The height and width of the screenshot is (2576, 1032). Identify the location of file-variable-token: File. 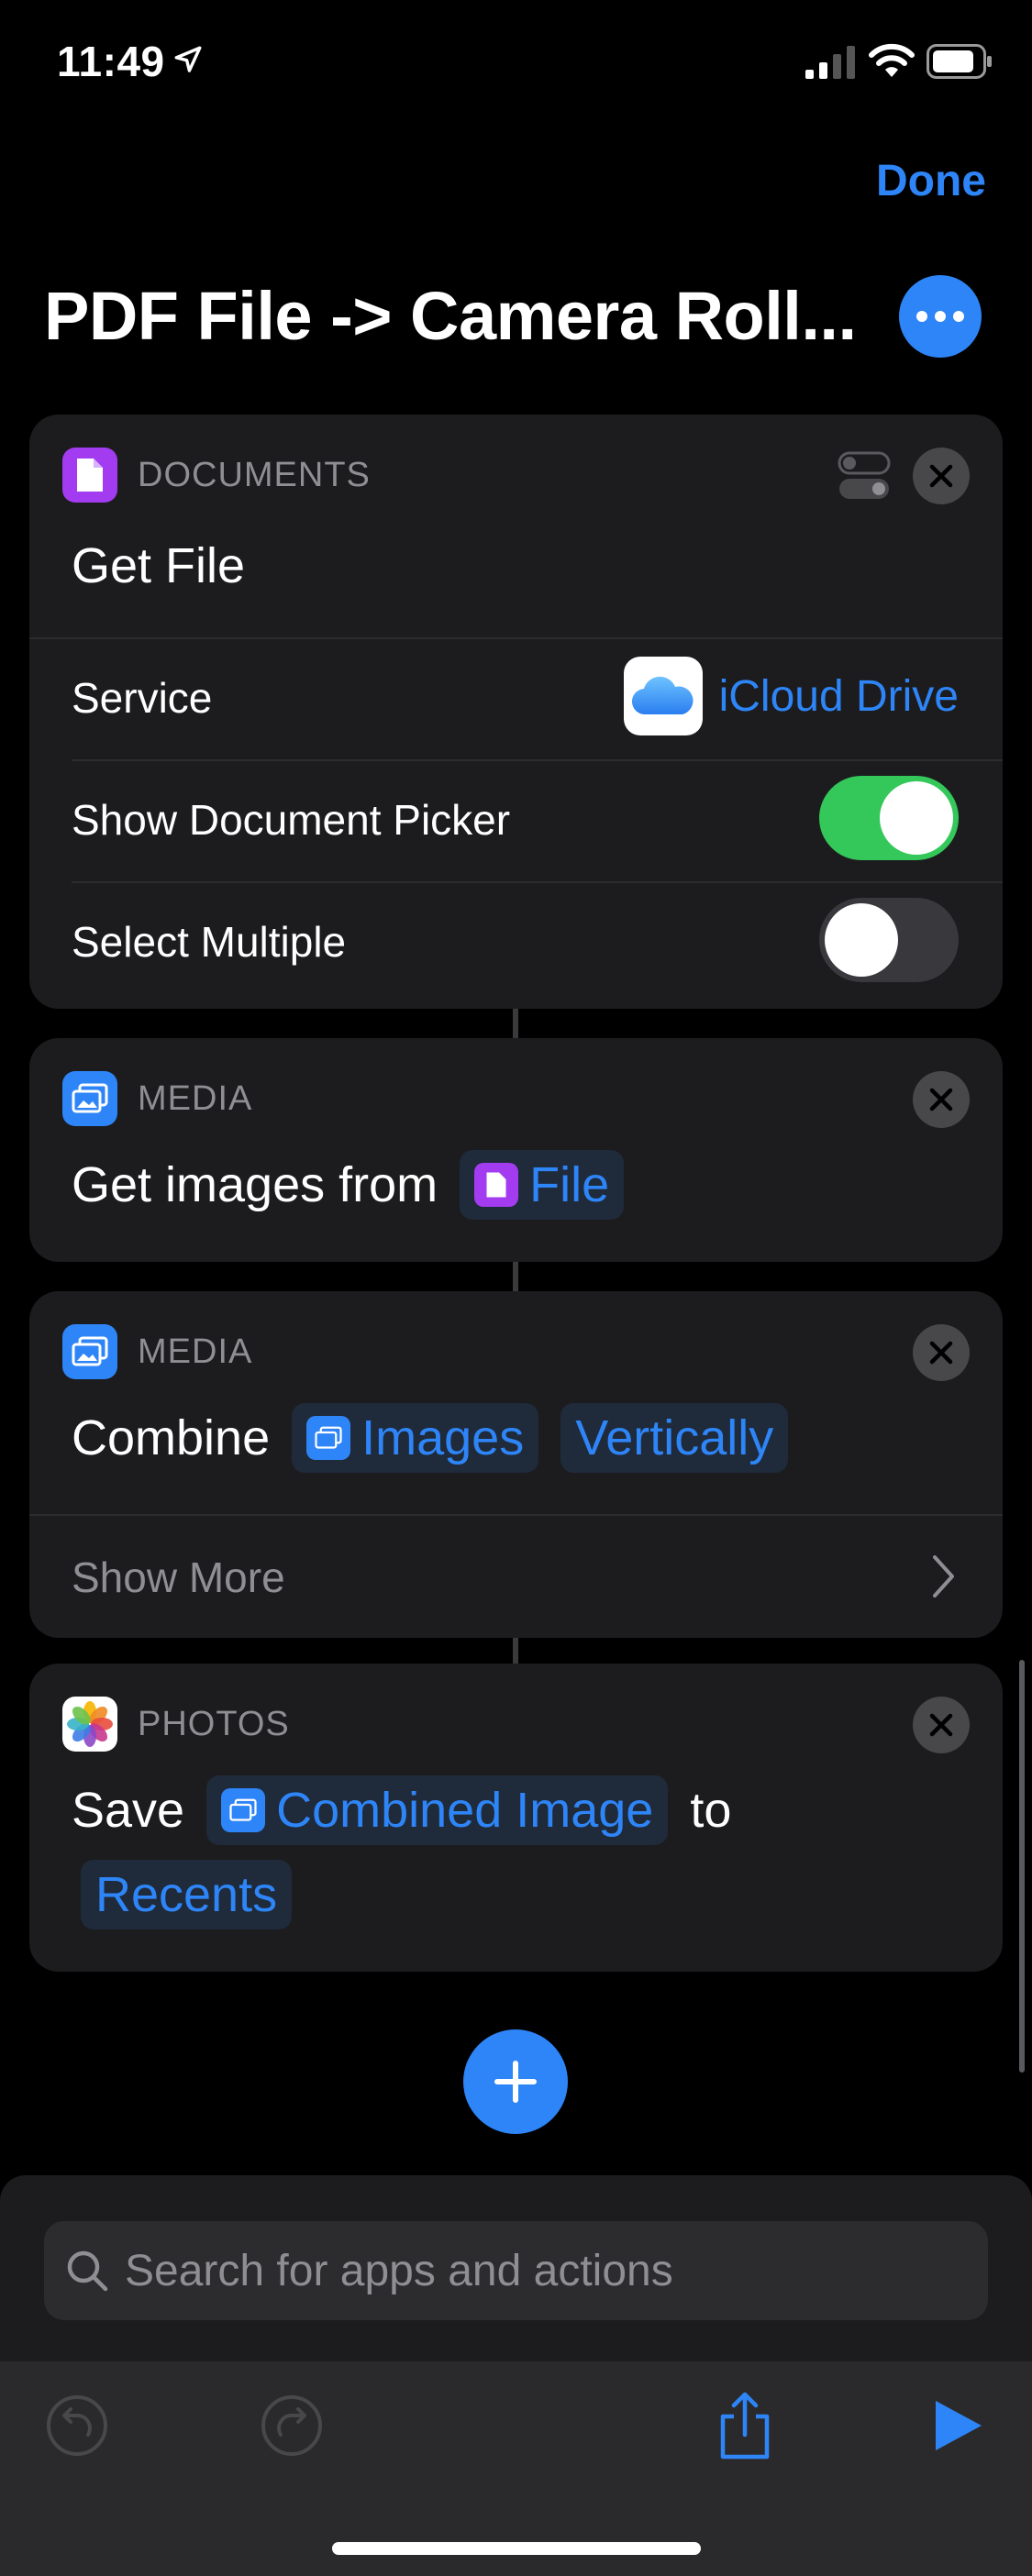
(542, 1185).